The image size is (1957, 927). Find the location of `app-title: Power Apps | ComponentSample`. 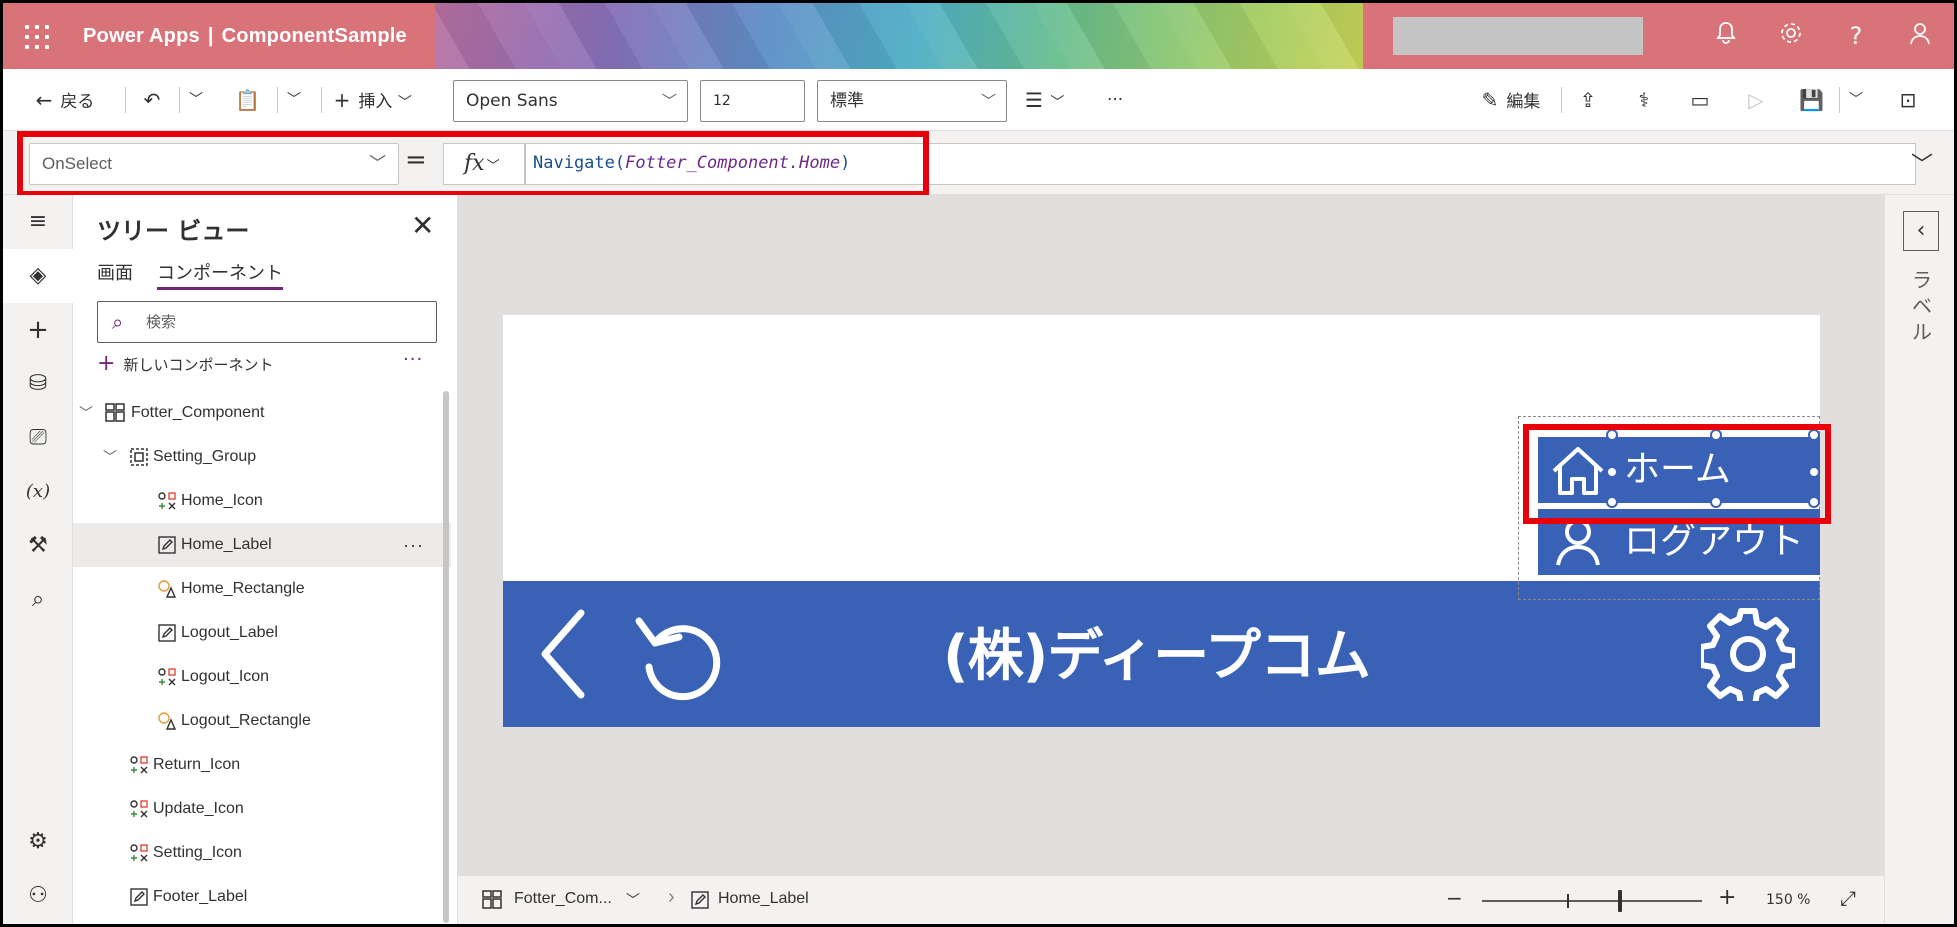

app-title: Power Apps | ComponentSample is located at coordinates (245, 36).